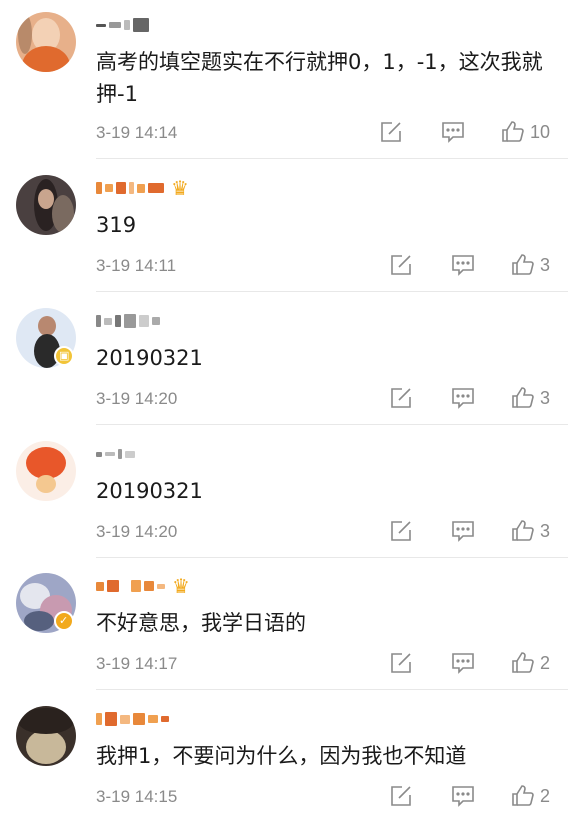  I want to click on comment-text: 我押1，不要问为什么，因为我也不知道, so click(281, 756).